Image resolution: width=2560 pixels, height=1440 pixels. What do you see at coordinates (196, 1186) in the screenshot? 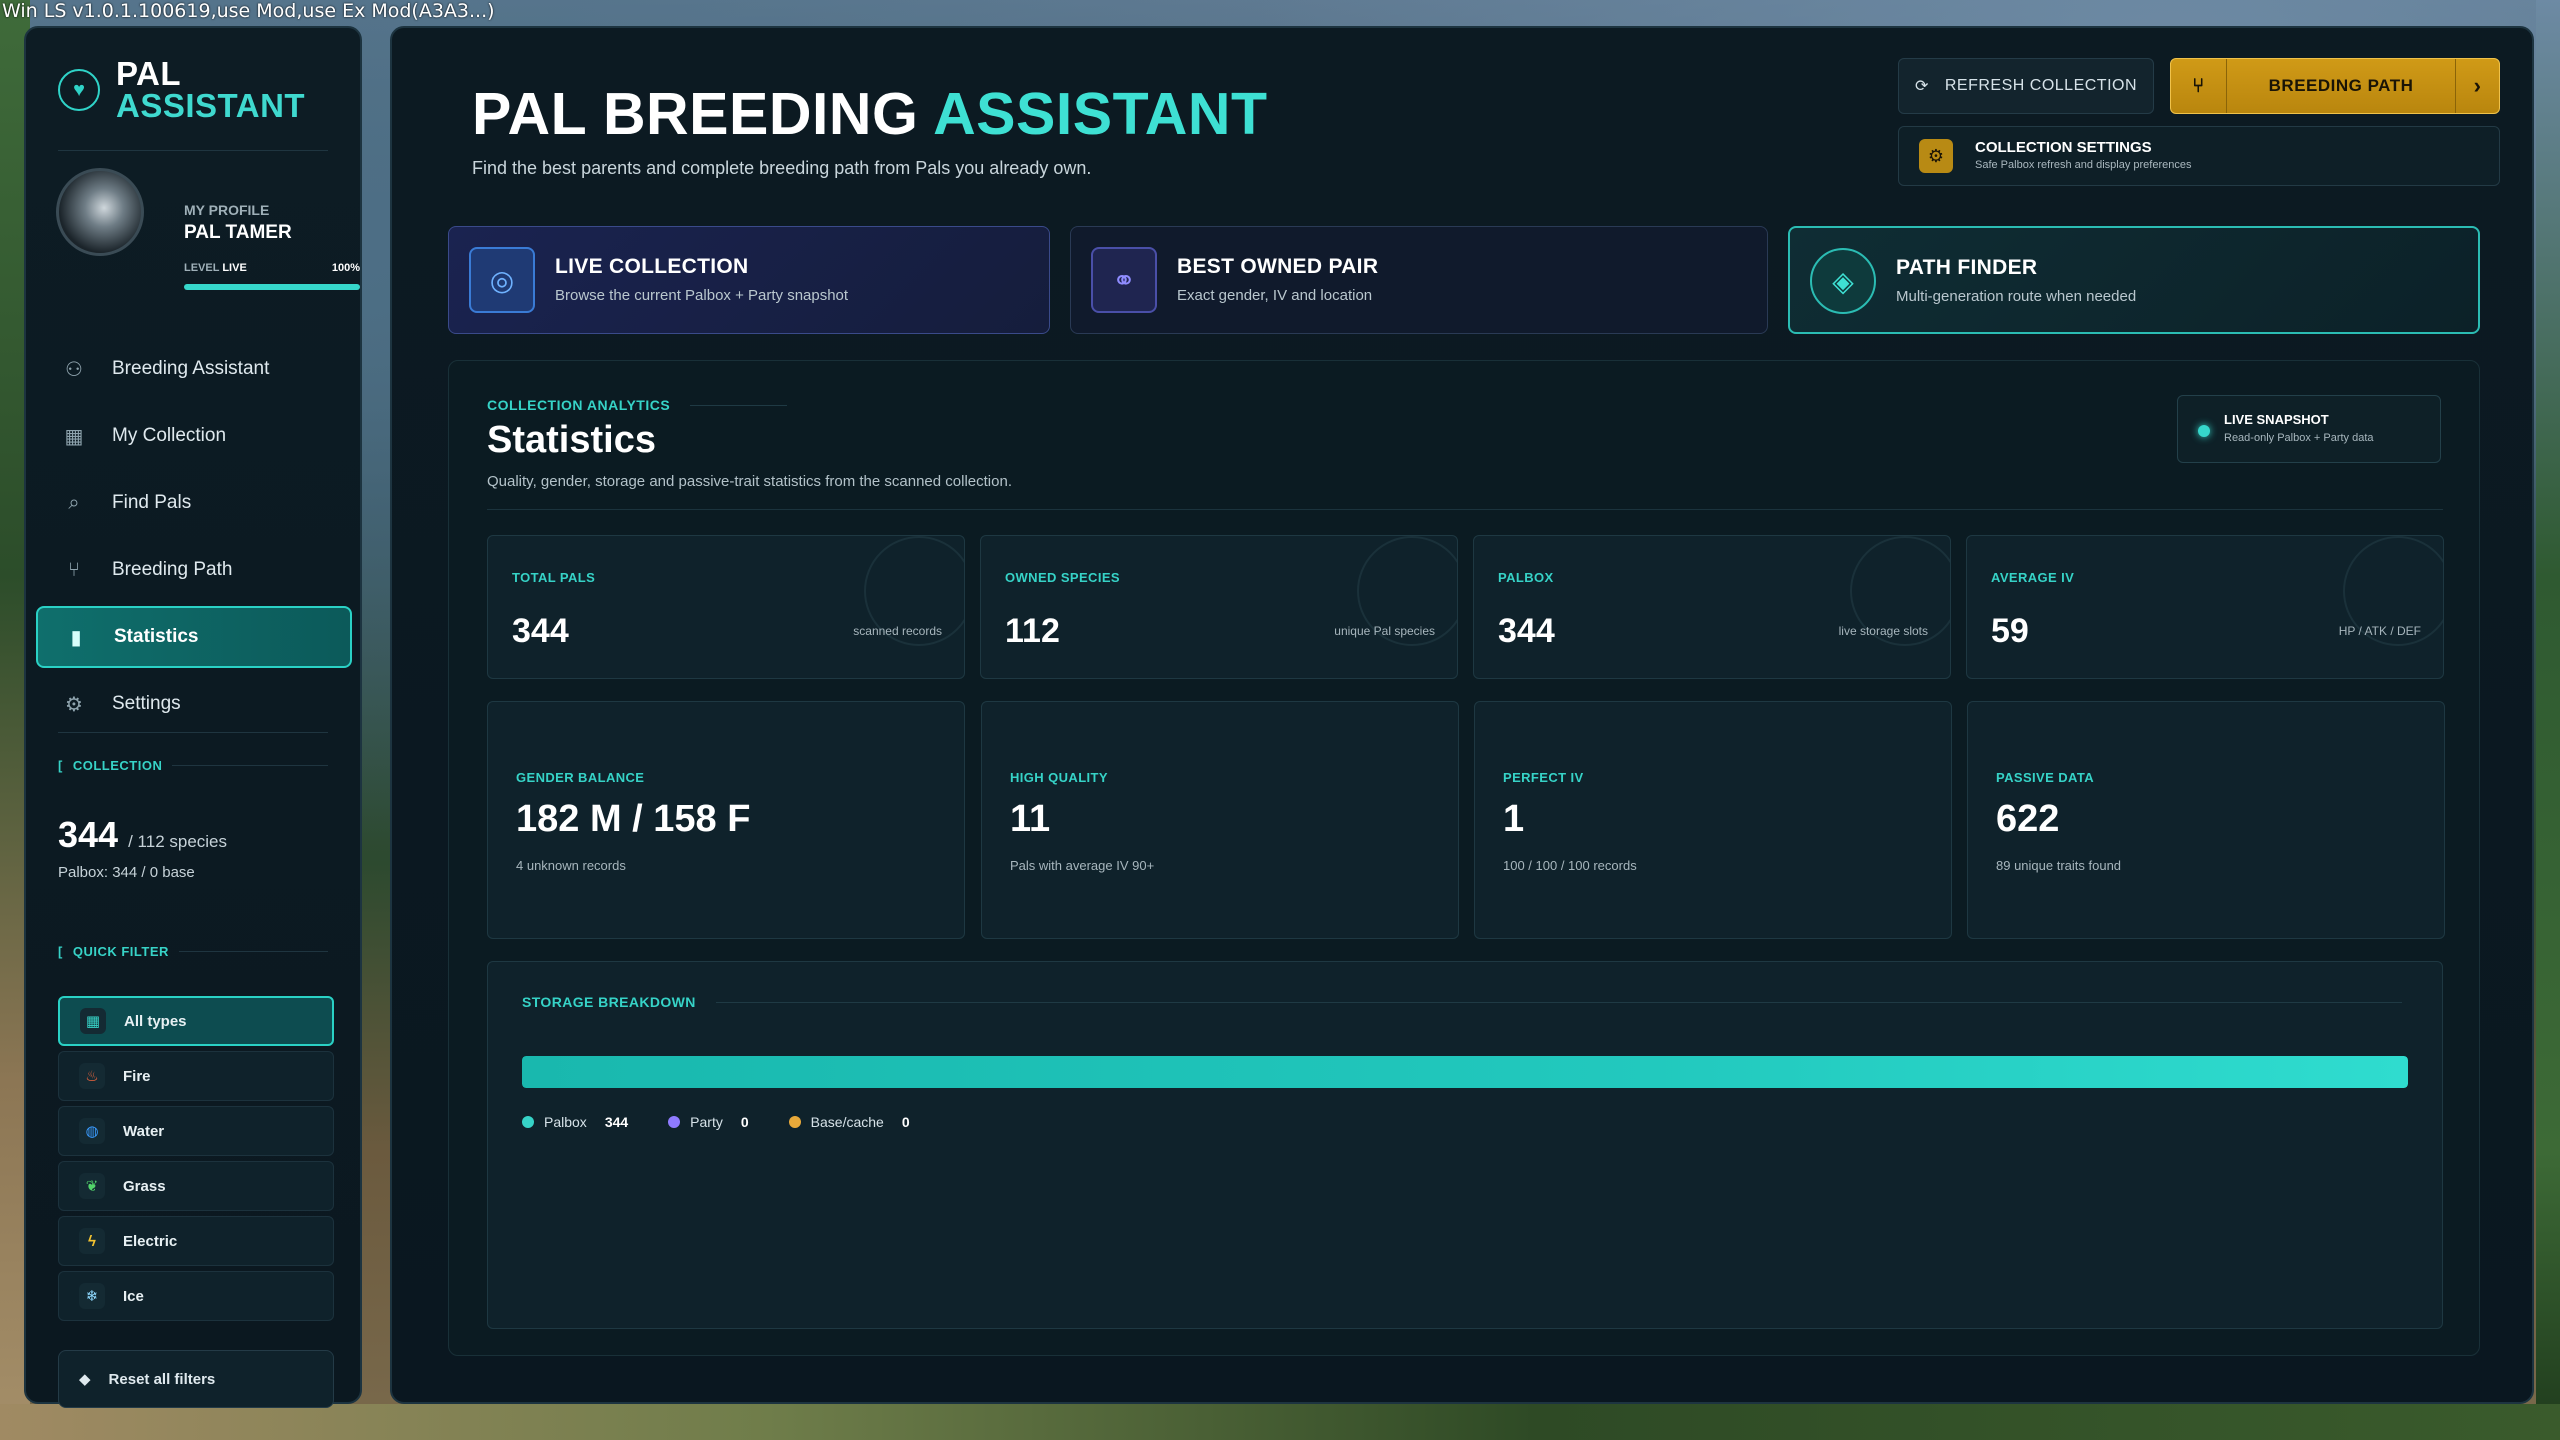
I see `filter-grass: ❦ Grass` at bounding box center [196, 1186].